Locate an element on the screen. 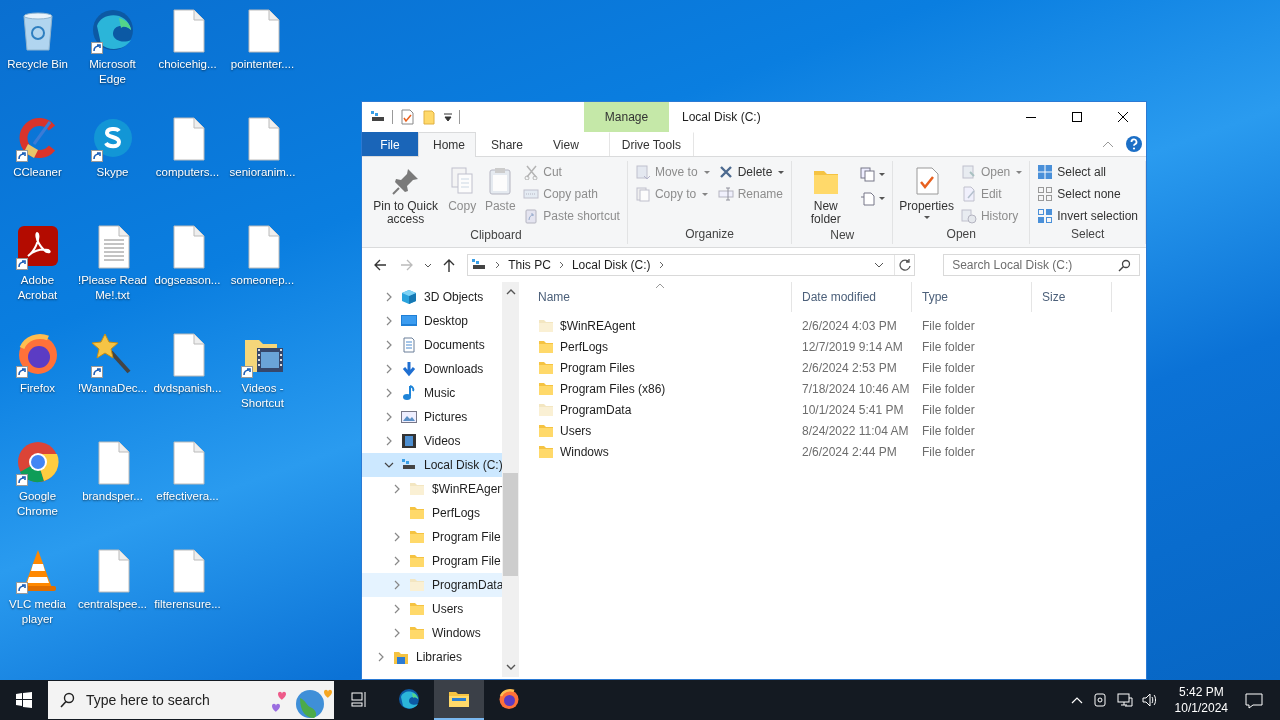 Image resolution: width=1280 pixels, height=720 pixels. collapse-ribbon-icon is located at coordinates (1108, 144).